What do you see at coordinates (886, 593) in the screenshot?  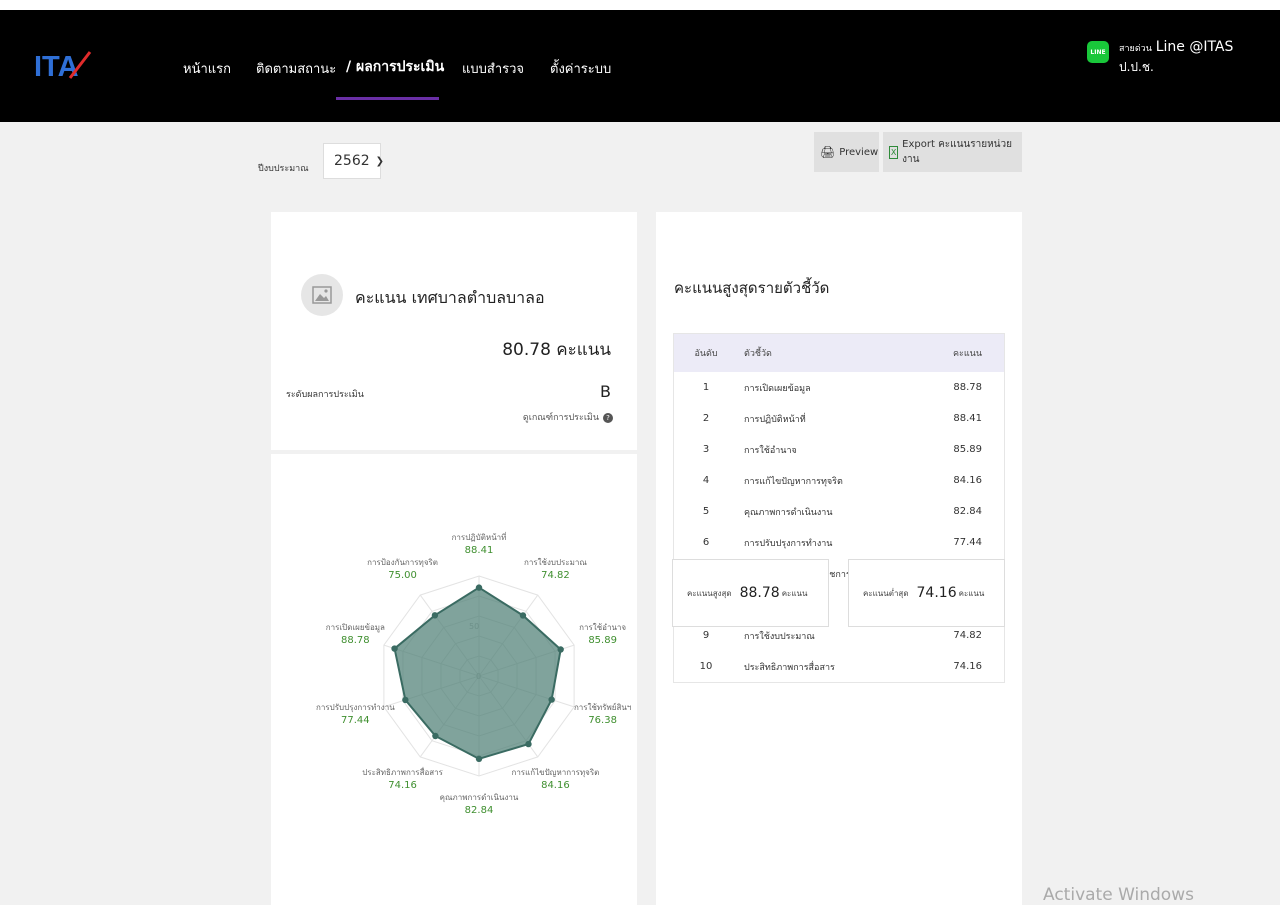 I see `min-score-label: คะแนนต่ำสุด` at bounding box center [886, 593].